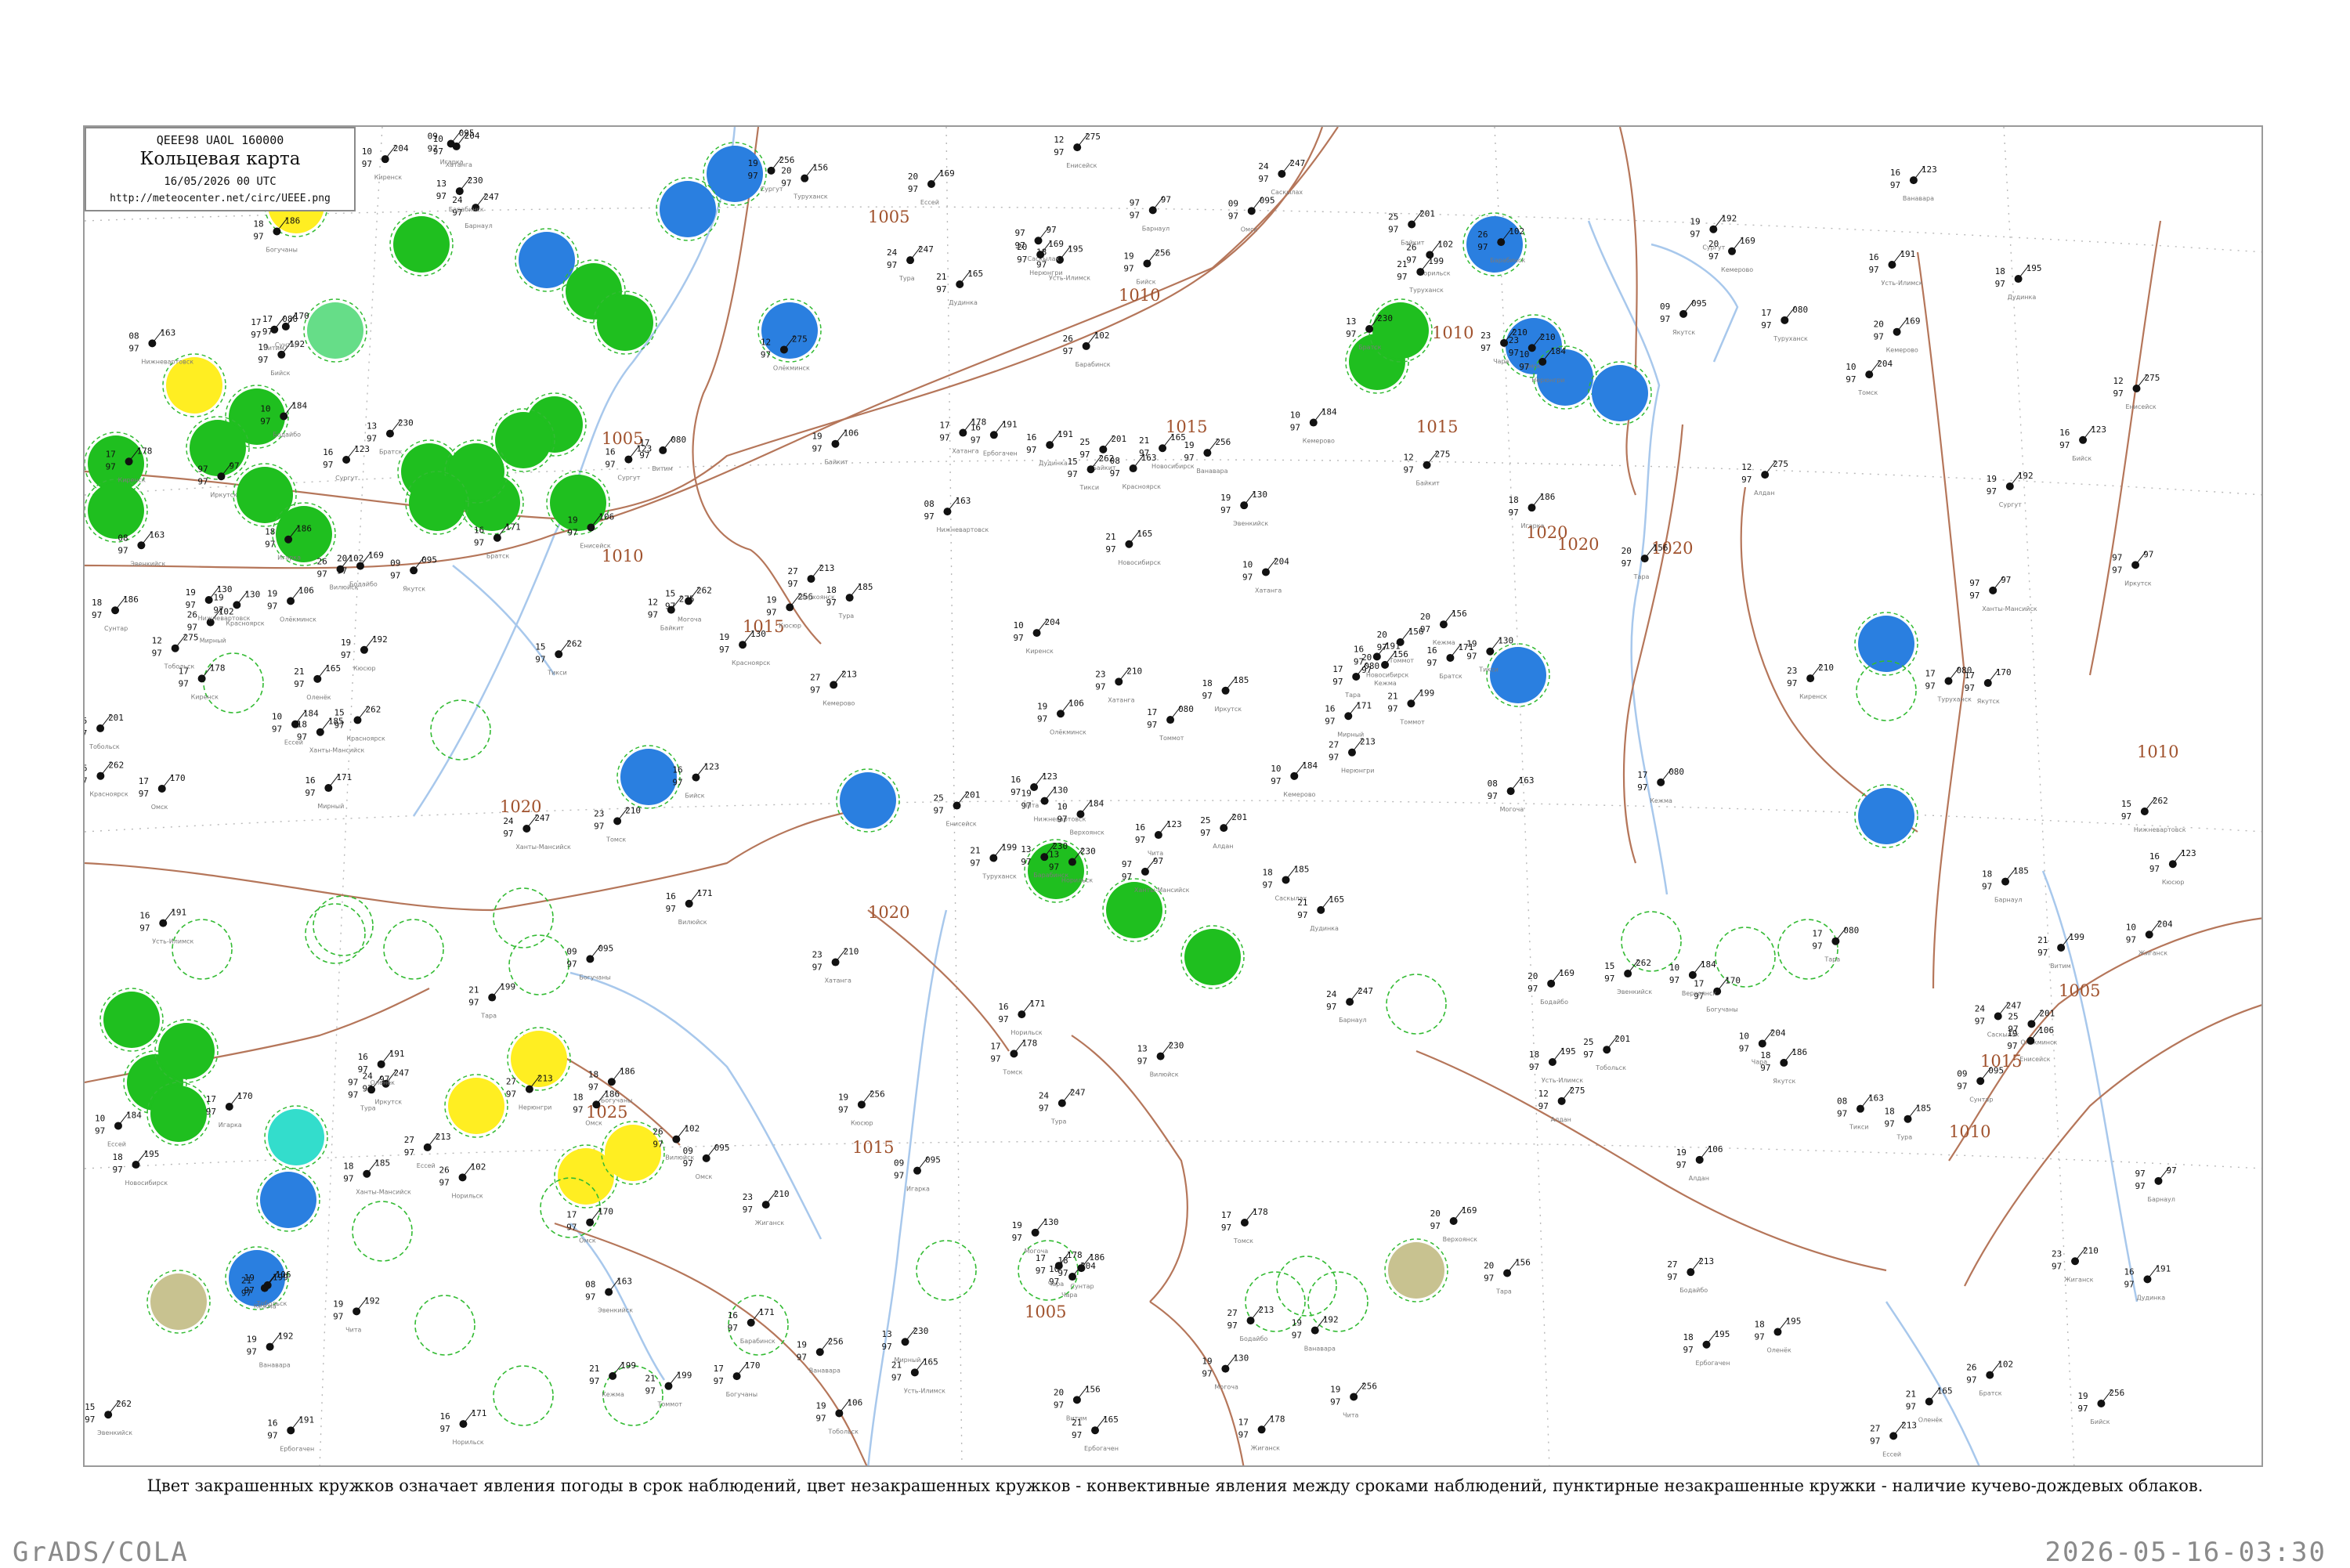 The width and height of the screenshot is (2350, 1568). Describe the element at coordinates (1683, 332) in the screenshot. I see `station-name: Якутск` at that location.